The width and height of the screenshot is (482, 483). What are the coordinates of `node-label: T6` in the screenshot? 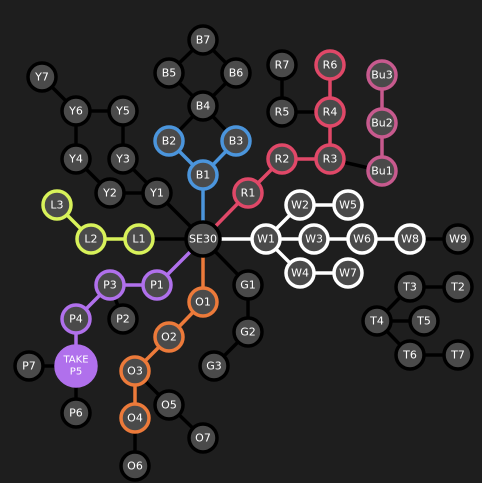 It's located at (409, 355).